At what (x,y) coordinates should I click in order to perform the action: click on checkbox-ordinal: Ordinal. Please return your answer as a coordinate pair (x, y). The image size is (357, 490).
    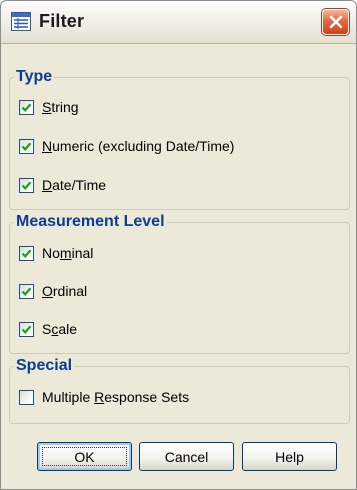
    Looking at the image, I should click on (53, 291).